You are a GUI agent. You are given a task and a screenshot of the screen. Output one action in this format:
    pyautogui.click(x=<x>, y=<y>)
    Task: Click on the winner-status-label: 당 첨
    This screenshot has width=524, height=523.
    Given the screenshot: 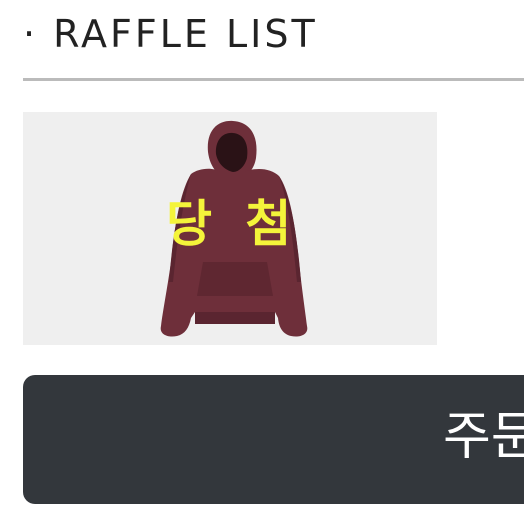 What is the action you would take?
    pyautogui.click(x=233, y=224)
    